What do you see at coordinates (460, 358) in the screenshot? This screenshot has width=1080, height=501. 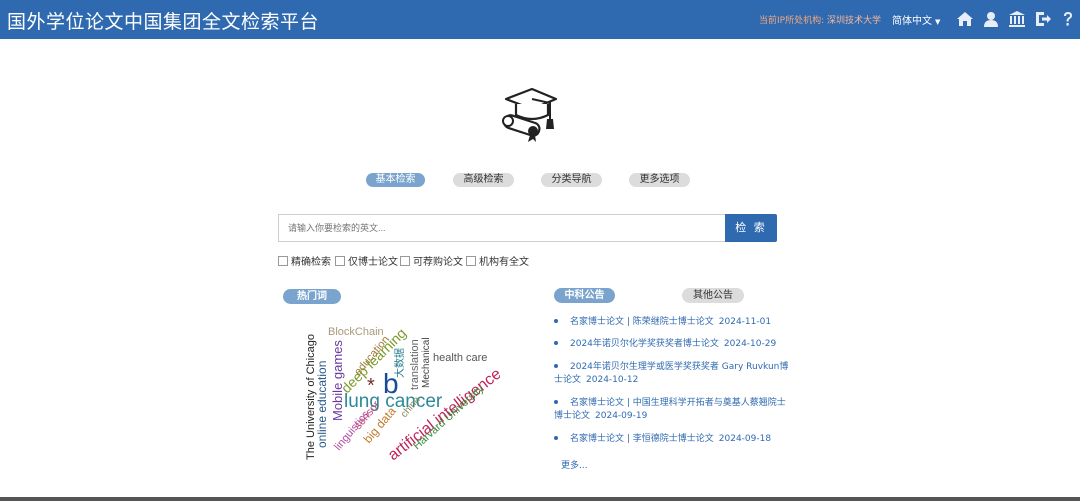 I see `hot-word: health care` at bounding box center [460, 358].